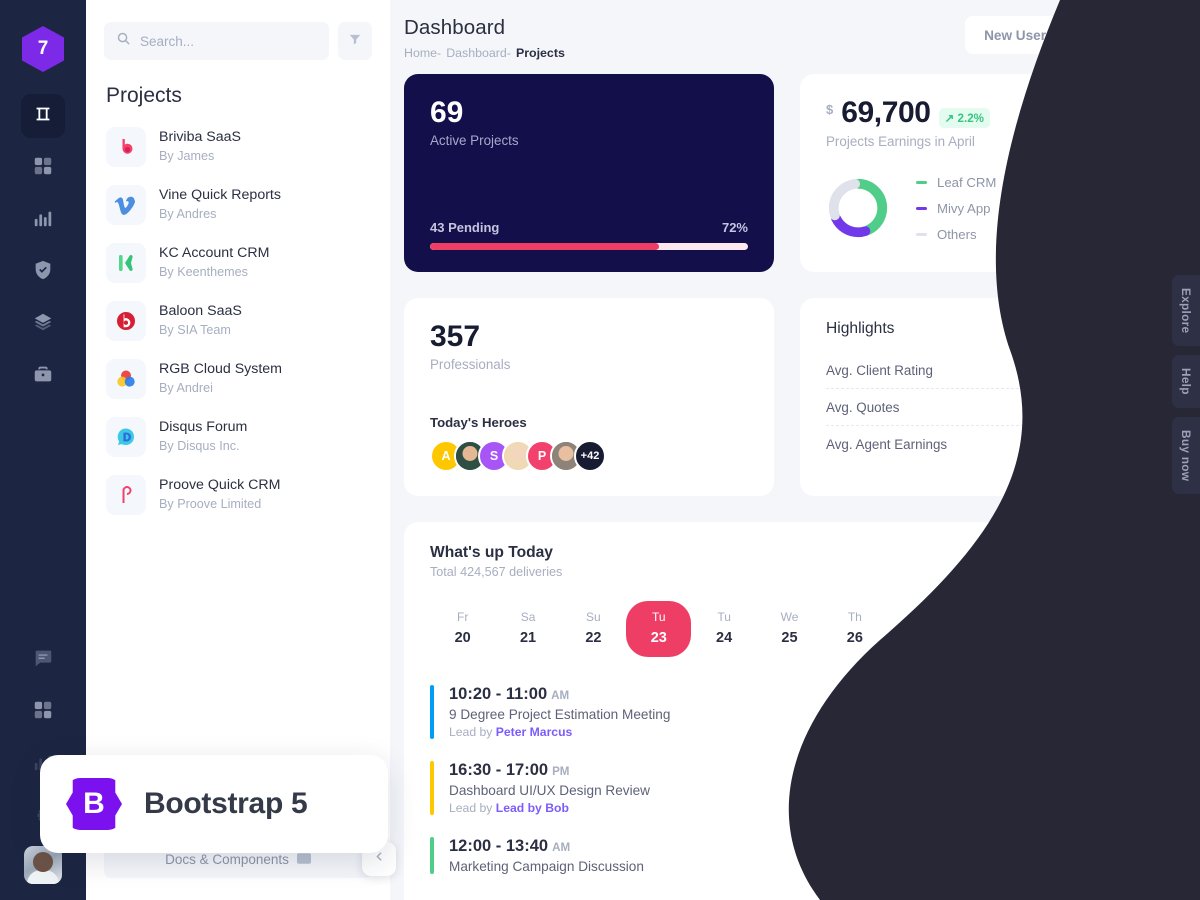  Describe the element at coordinates (238, 437) in the screenshot. I see `list-item: Disqus Forum By Disqus Inc.` at that location.